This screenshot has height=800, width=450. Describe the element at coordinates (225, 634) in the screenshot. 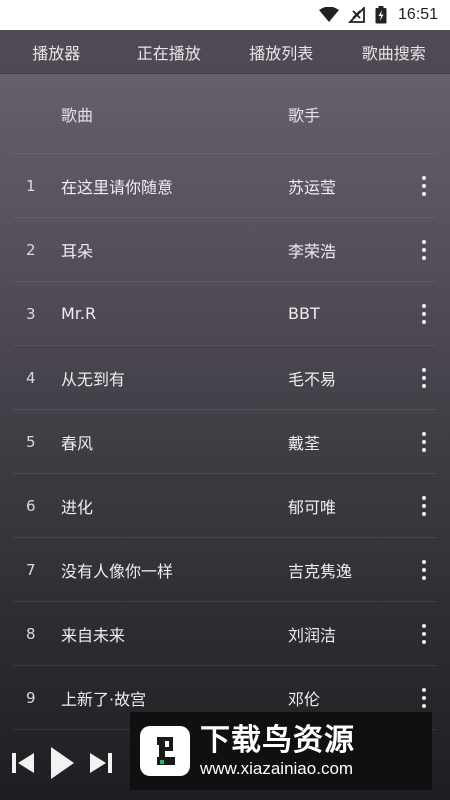

I see `song-row: 8 来自未来 刘润洁` at that location.